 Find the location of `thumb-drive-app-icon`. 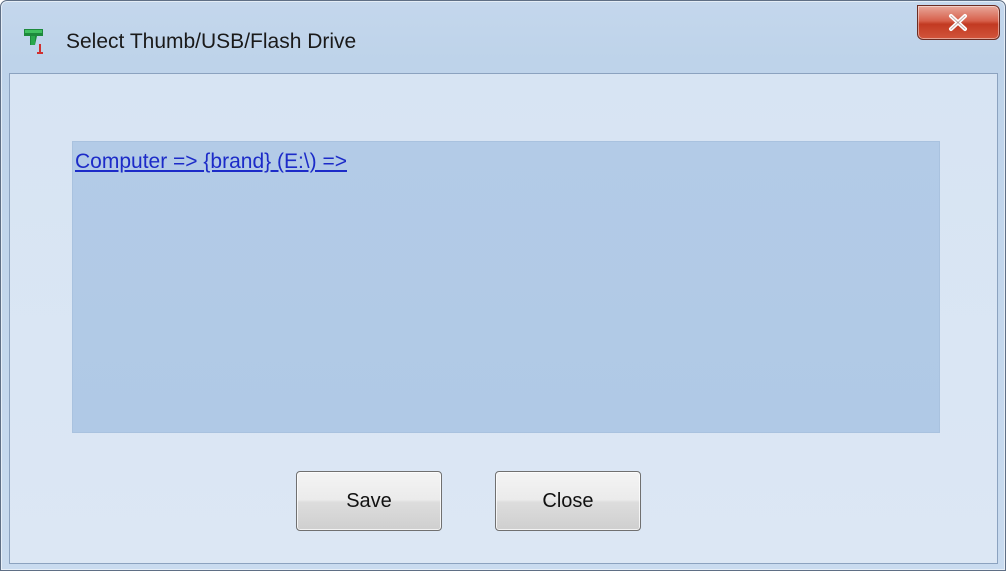

thumb-drive-app-icon is located at coordinates (38, 42).